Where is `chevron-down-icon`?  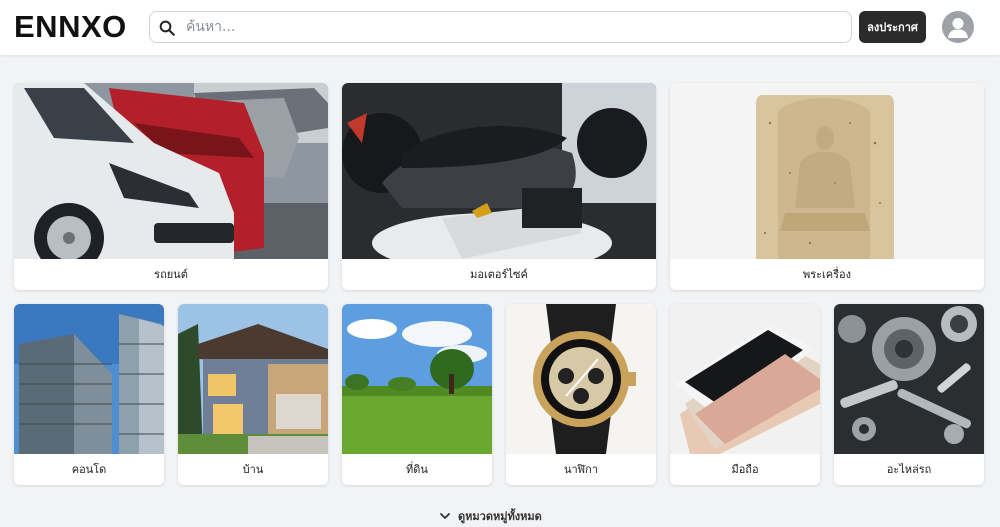
chevron-down-icon is located at coordinates (445, 516).